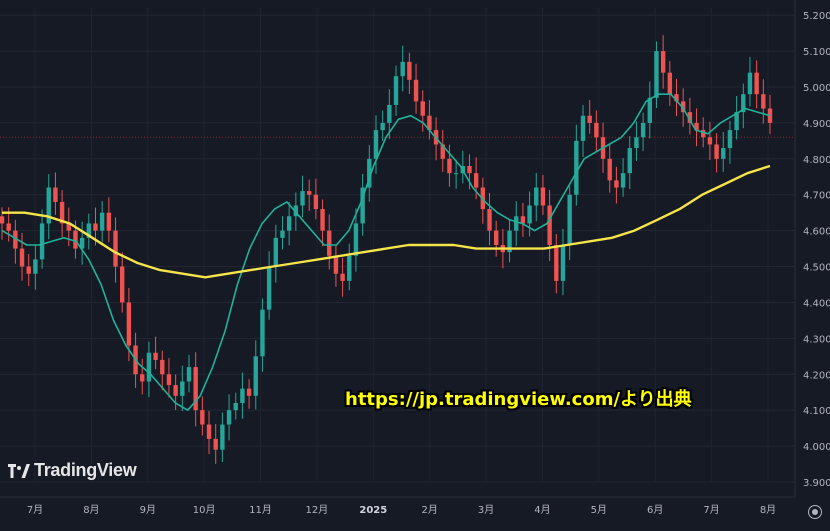 Image resolution: width=830 pixels, height=531 pixels. What do you see at coordinates (317, 510) in the screenshot?
I see `x-tick-label: 12月` at bounding box center [317, 510].